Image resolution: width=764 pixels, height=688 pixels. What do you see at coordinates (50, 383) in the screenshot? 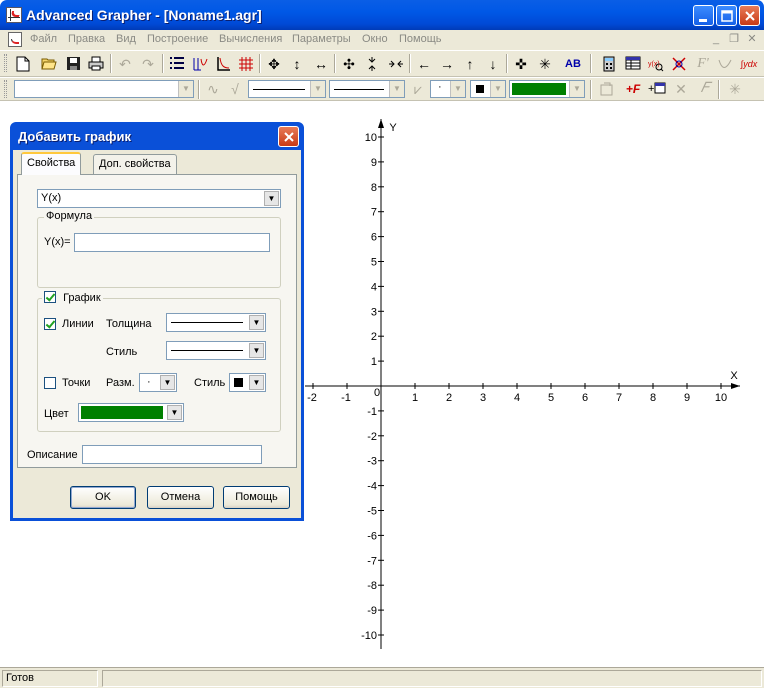
I see `points-checkbox` at bounding box center [50, 383].